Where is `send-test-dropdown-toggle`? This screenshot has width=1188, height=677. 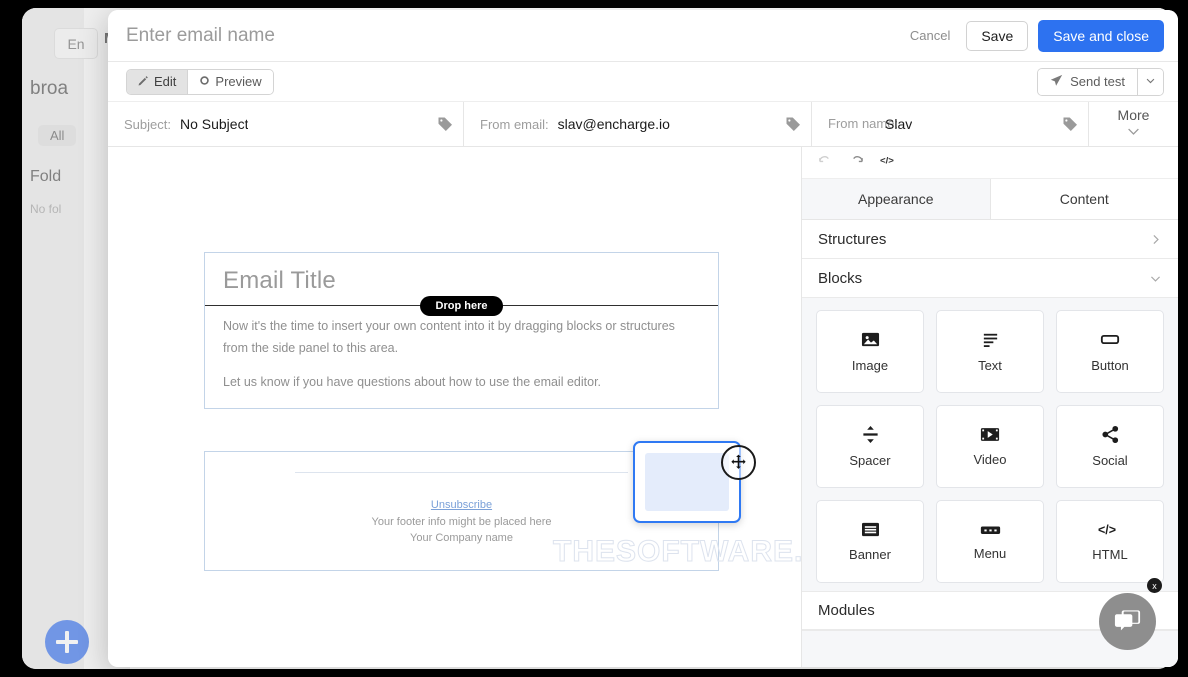 send-test-dropdown-toggle is located at coordinates (1150, 81).